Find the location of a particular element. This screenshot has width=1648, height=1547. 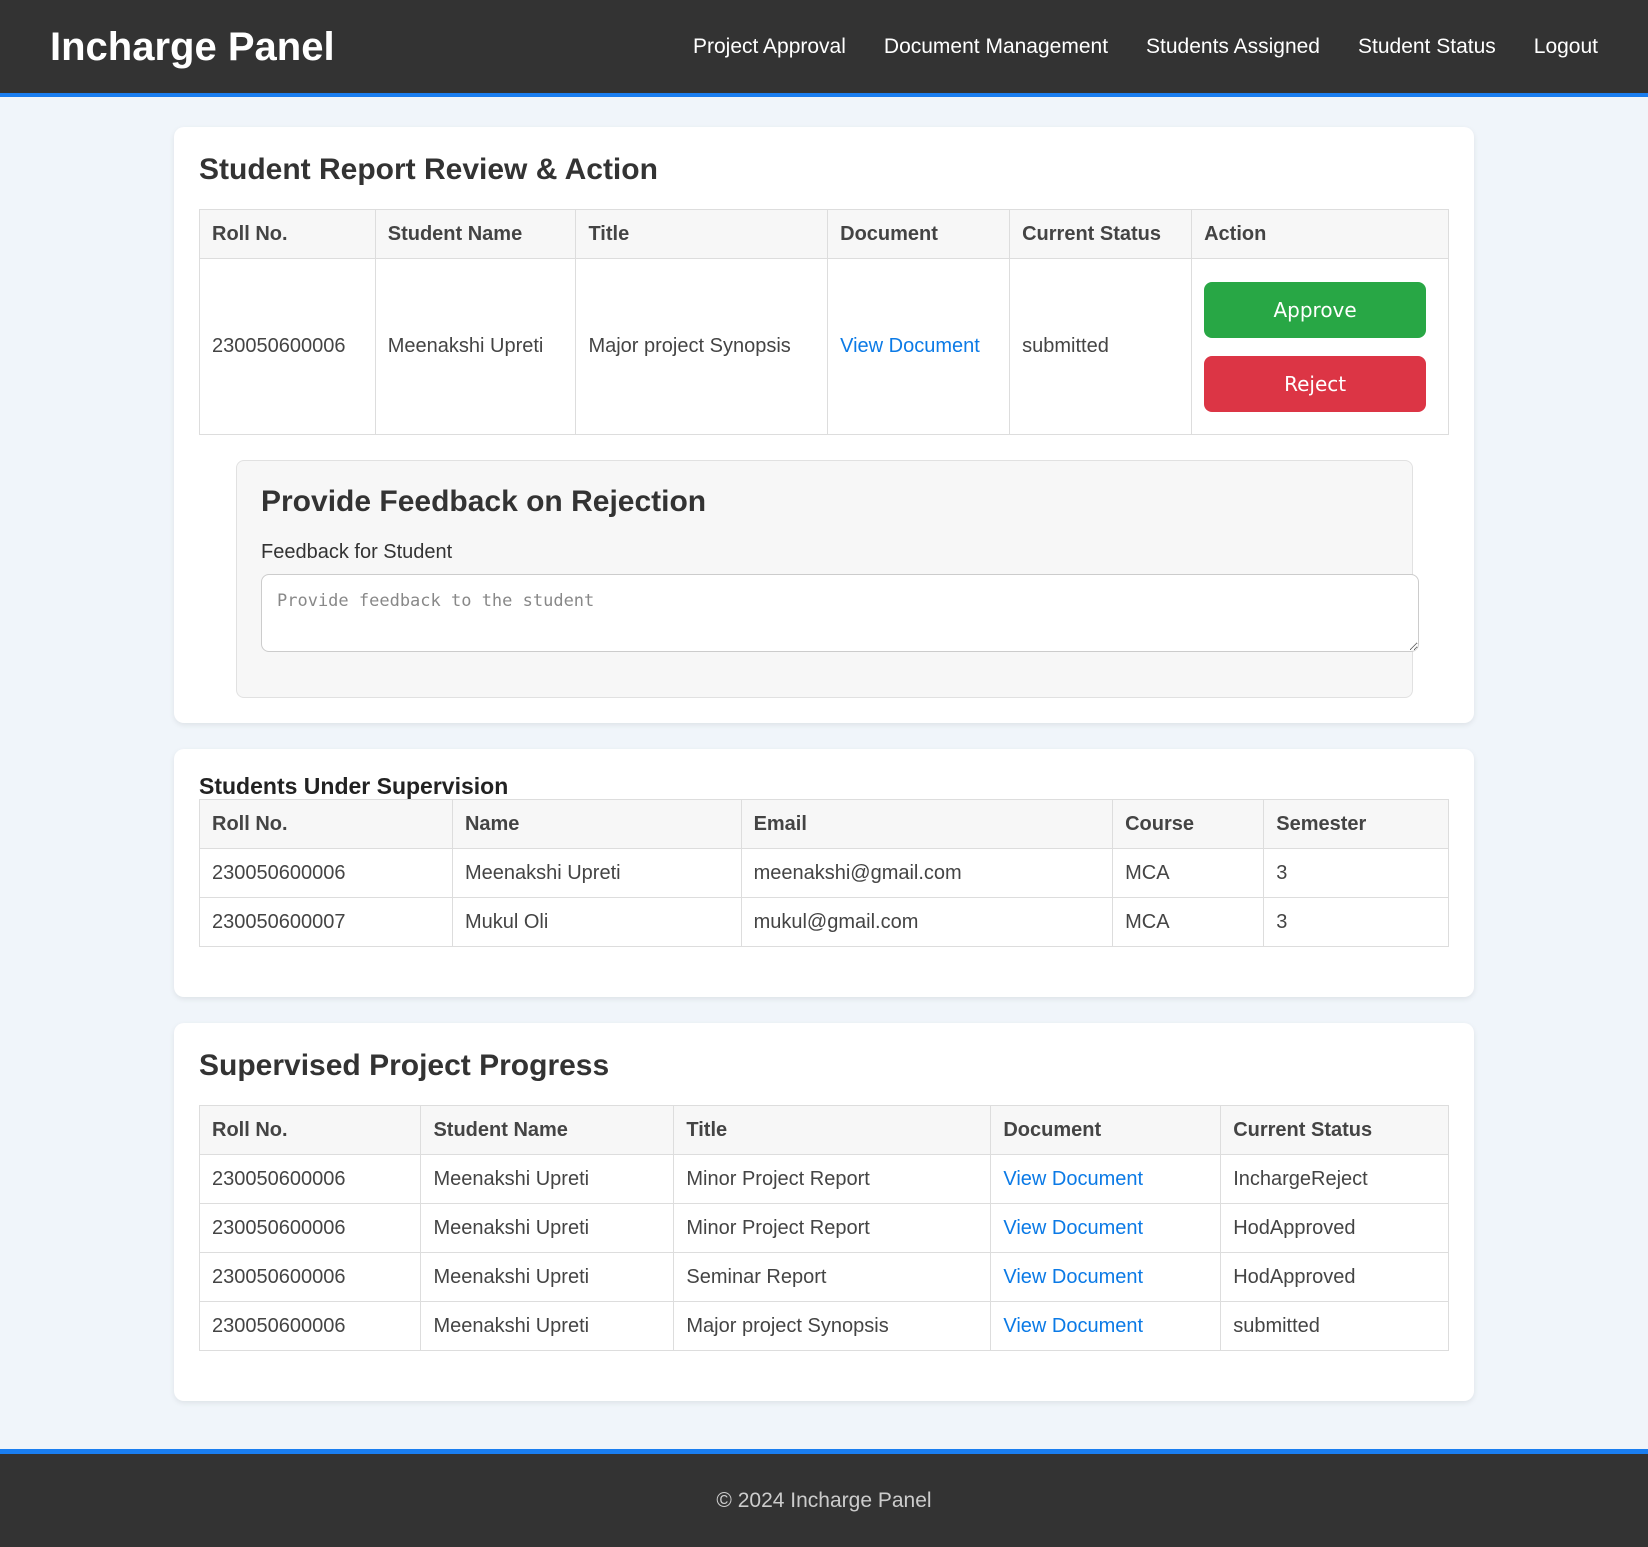

cell-name: Meenakshi Upreti is located at coordinates (596, 873).